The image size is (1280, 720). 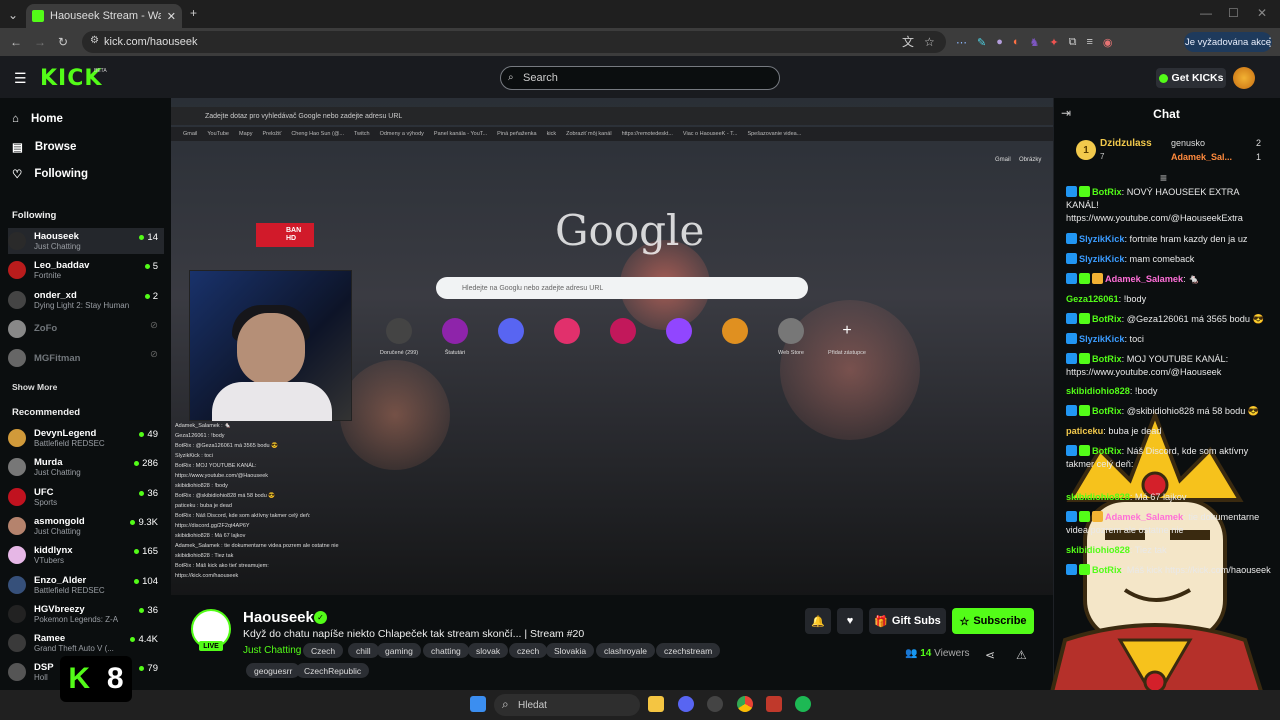 What do you see at coordinates (44, 147) in the screenshot?
I see `nav-browse: ▤ Browse` at bounding box center [44, 147].